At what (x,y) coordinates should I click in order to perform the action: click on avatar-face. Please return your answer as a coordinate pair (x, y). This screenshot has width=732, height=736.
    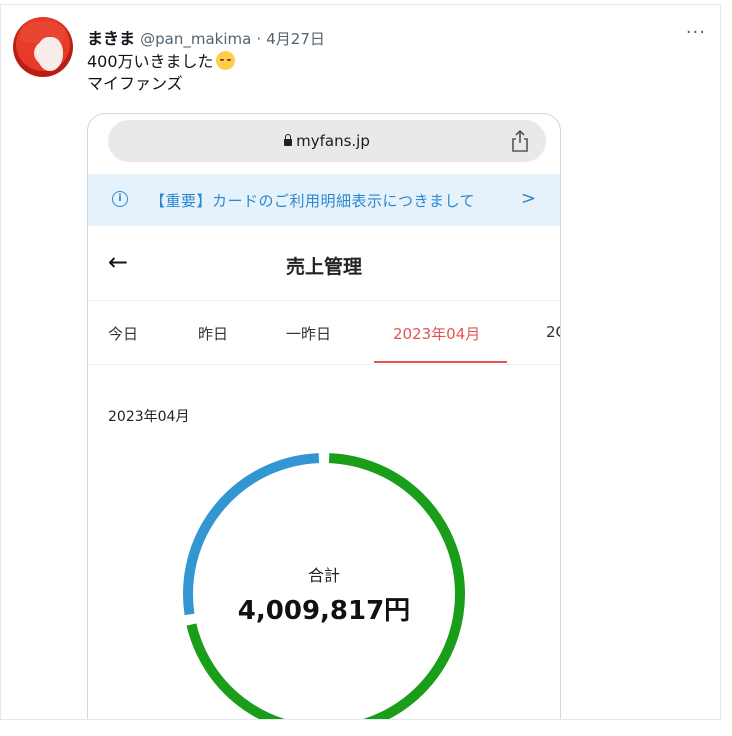
    Looking at the image, I should click on (50, 54).